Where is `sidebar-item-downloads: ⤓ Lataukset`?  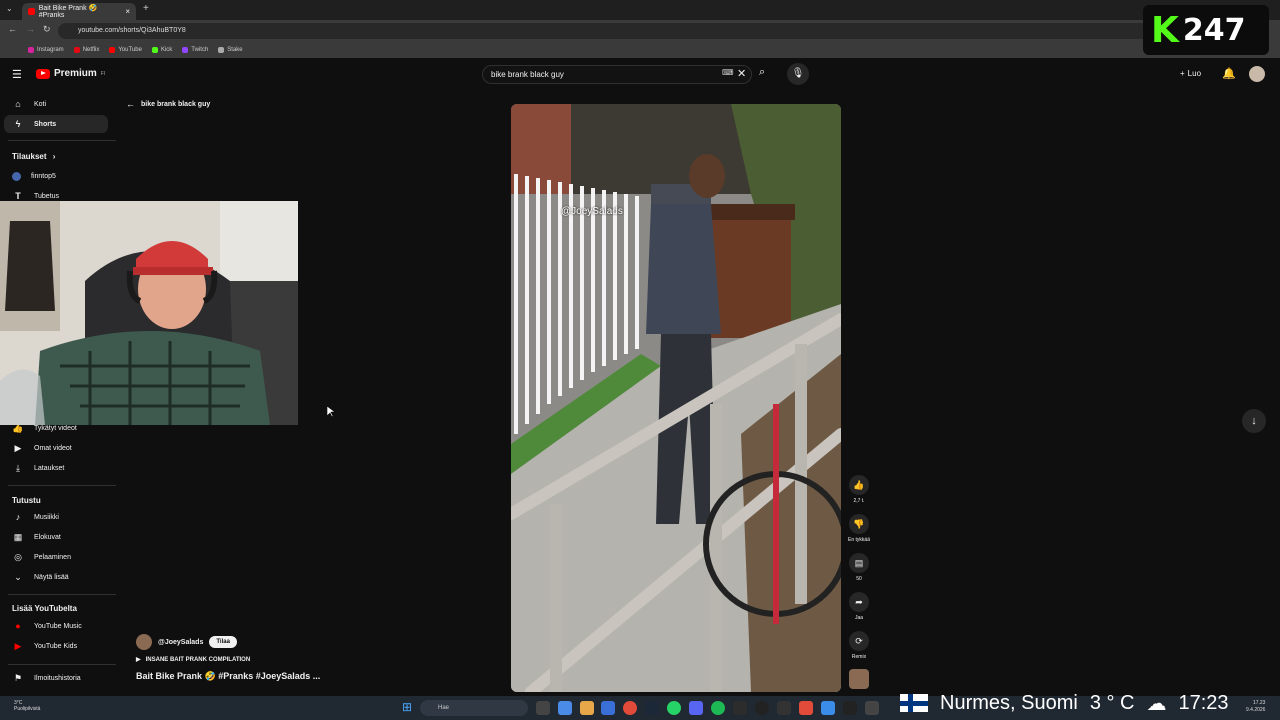 sidebar-item-downloads: ⤓ Lataukset is located at coordinates (56, 468).